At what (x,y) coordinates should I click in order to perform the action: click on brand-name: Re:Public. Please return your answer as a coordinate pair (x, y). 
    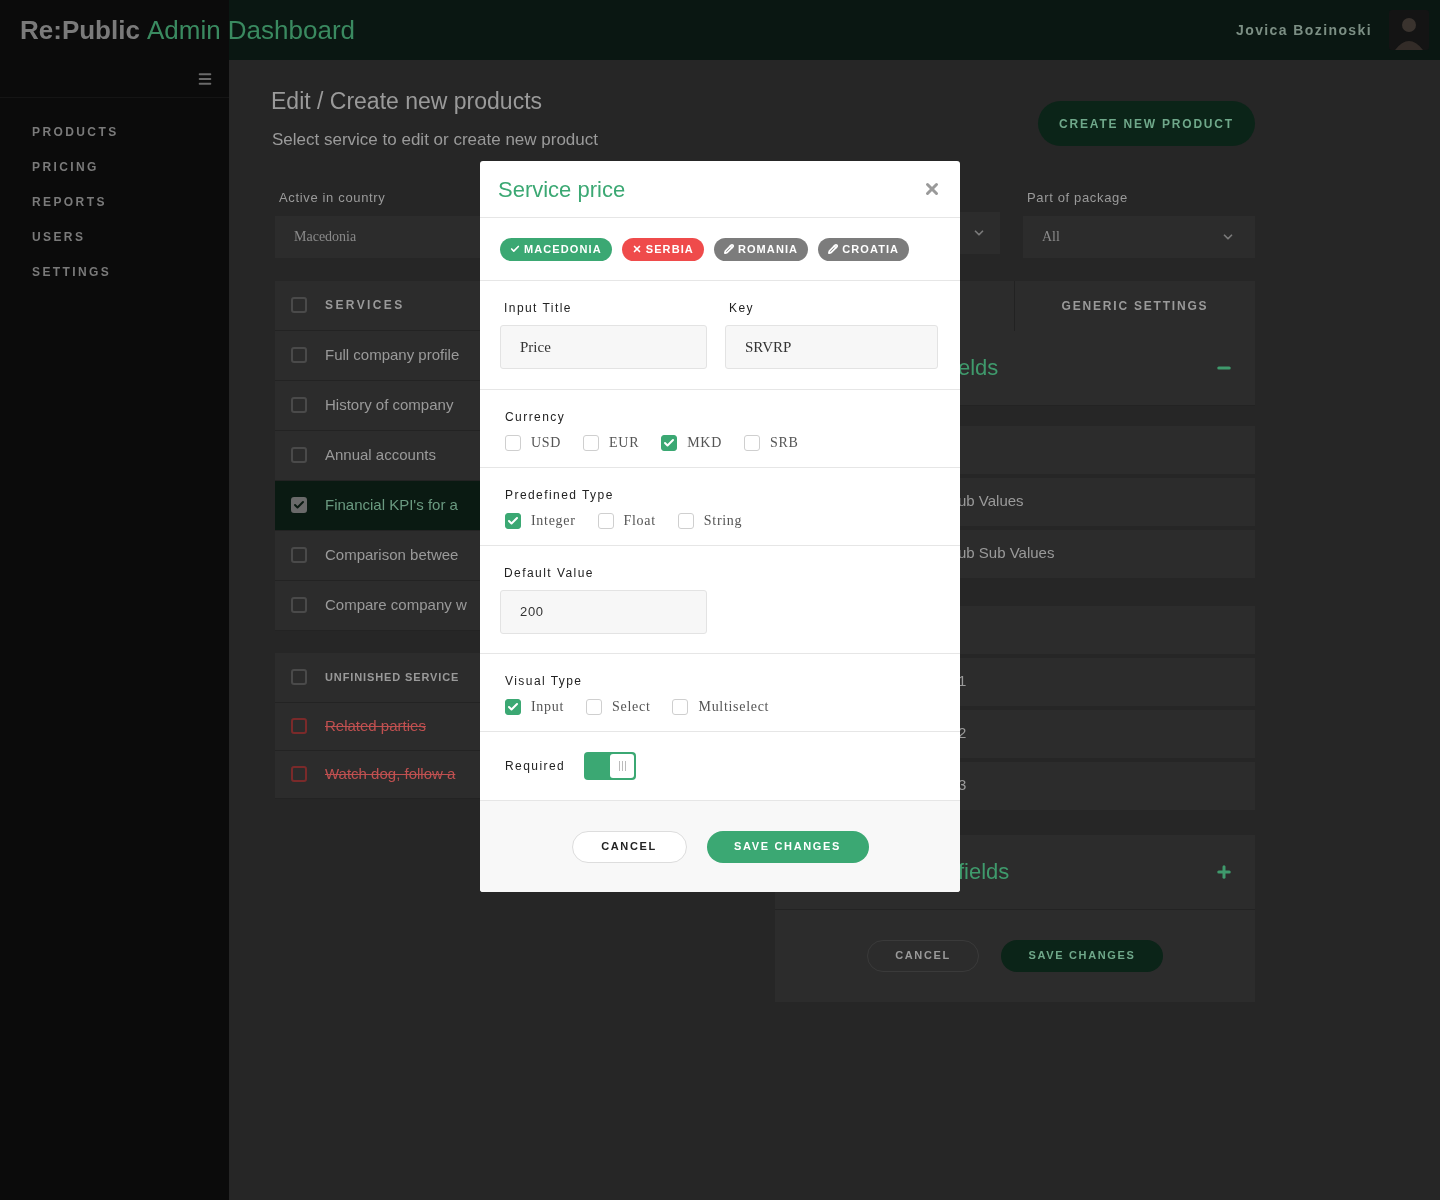
    Looking at the image, I should click on (80, 30).